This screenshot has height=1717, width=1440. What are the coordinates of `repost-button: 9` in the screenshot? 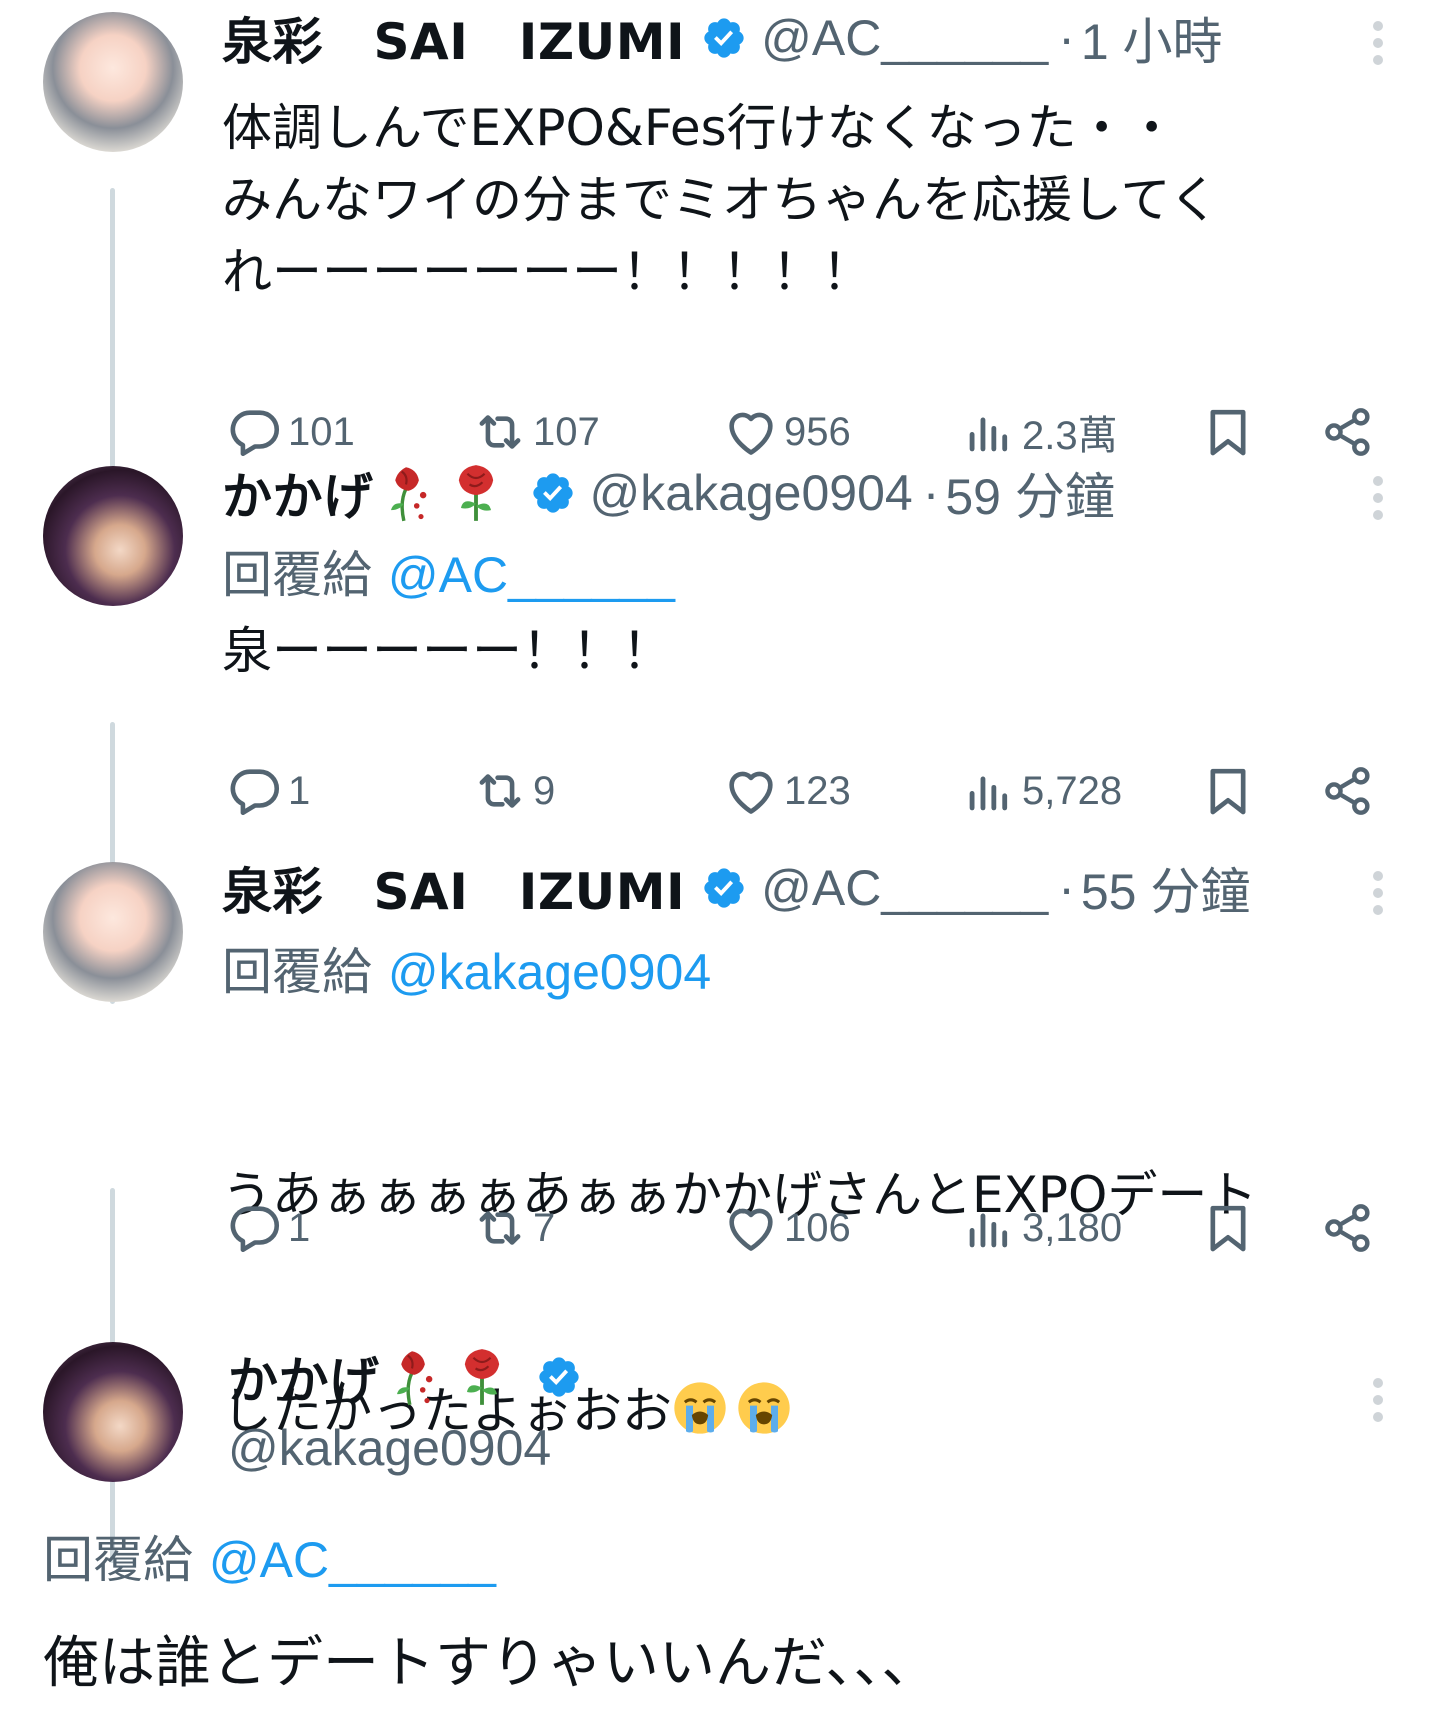 It's located at (513, 791).